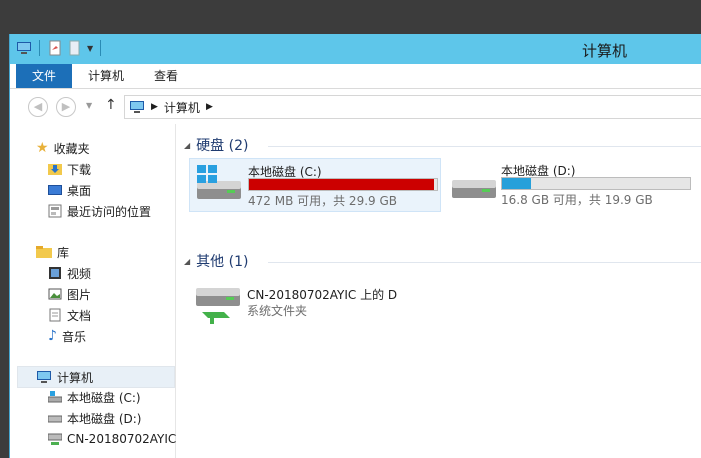 The image size is (701, 458). What do you see at coordinates (79, 169) in the screenshot?
I see `nav-label: 下载` at bounding box center [79, 169].